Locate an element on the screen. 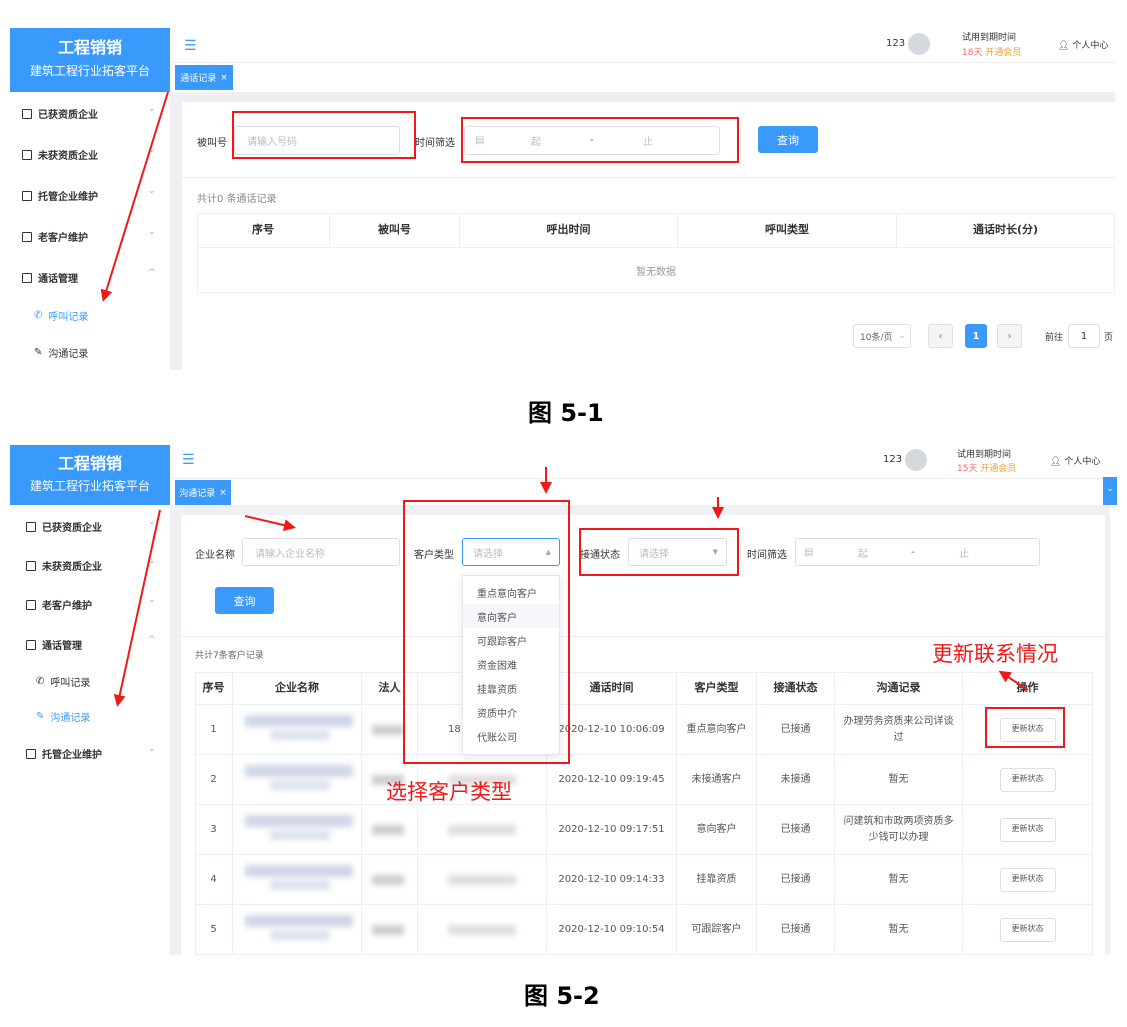  time-filter-label: 时间筛选 is located at coordinates (767, 555).